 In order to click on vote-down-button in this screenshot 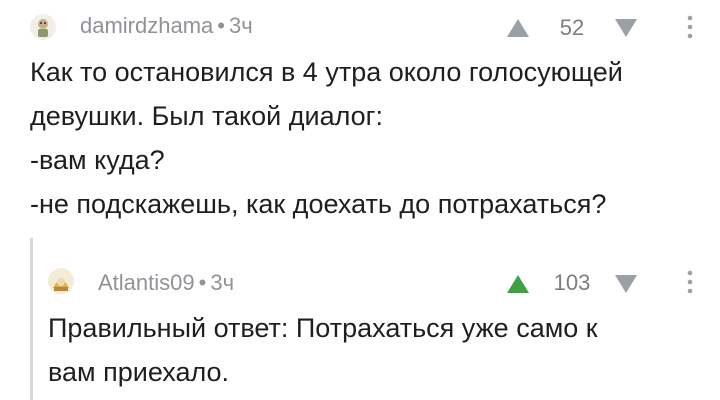, I will do `click(626, 28)`.